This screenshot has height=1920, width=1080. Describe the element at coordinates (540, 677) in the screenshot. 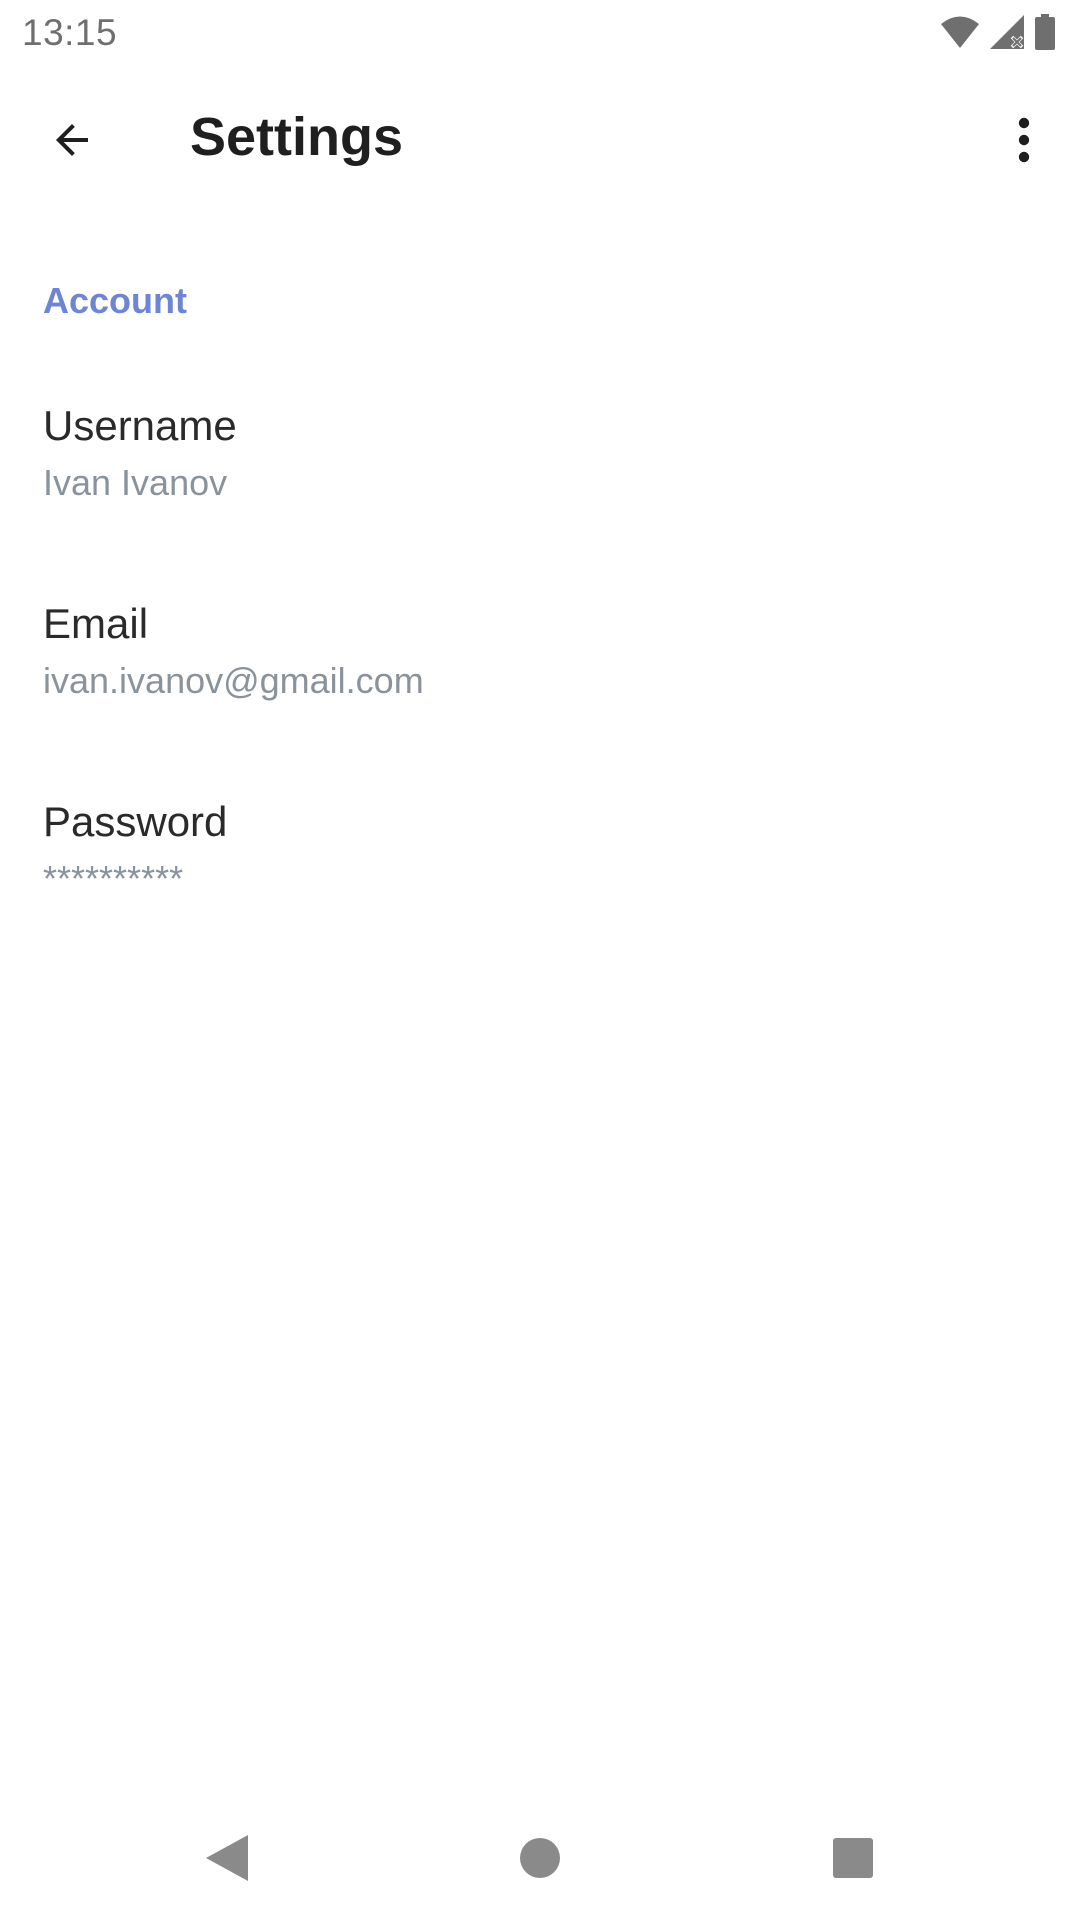

I see `preference-email: Email ivan.ivanov@gmail.com` at that location.